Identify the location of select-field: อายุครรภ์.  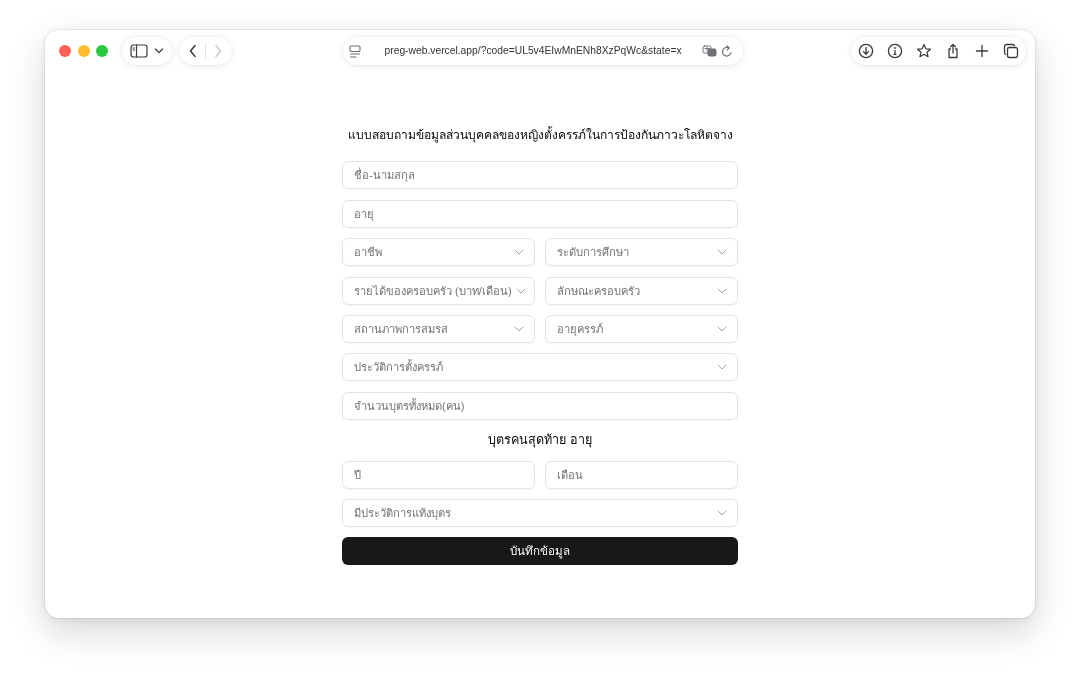
(641, 328).